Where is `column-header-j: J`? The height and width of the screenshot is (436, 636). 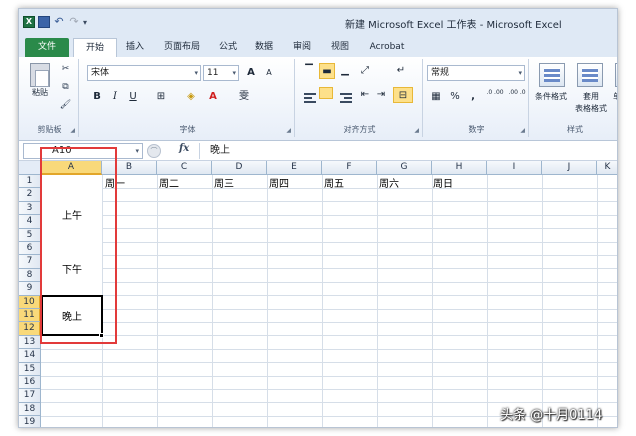 column-header-j: J is located at coordinates (569, 168).